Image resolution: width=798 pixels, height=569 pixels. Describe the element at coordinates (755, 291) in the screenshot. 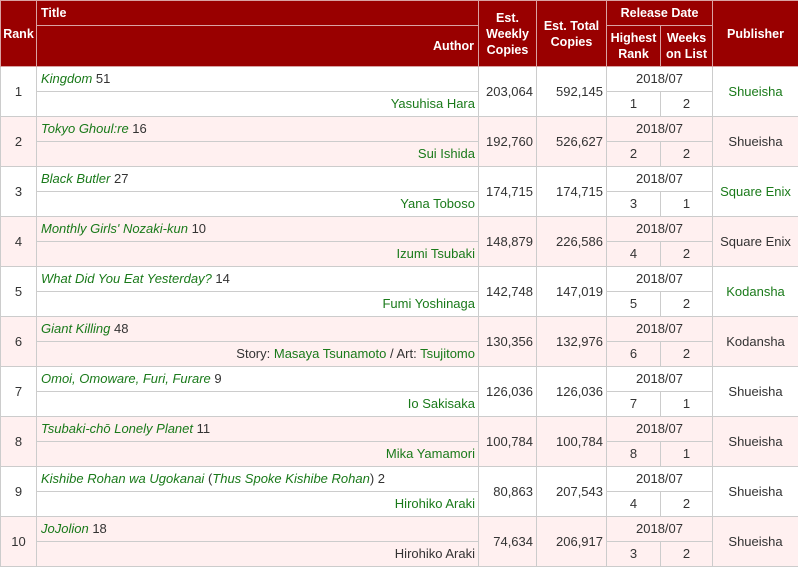

I see `publisher-name: Kodansha` at that location.